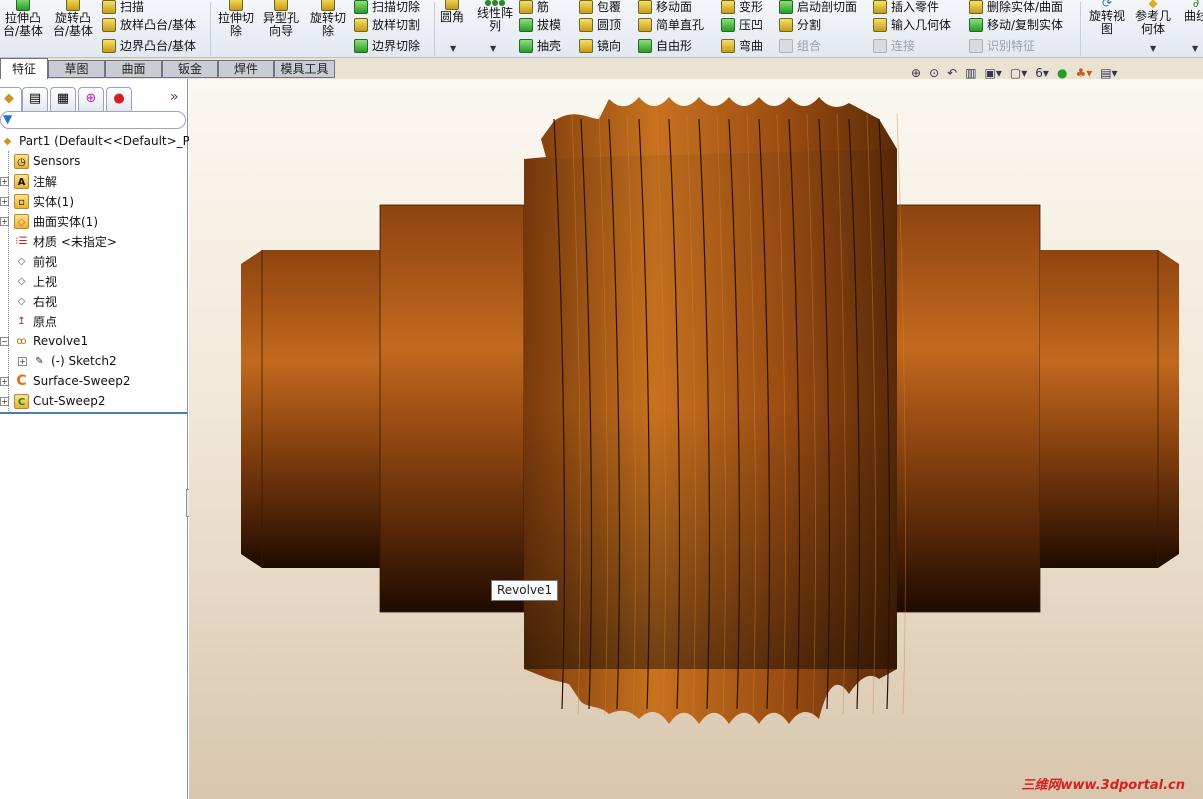 The image size is (1203, 799). What do you see at coordinates (21, 201) in the screenshot?
I see `solid-bodies-icon: ▫` at bounding box center [21, 201].